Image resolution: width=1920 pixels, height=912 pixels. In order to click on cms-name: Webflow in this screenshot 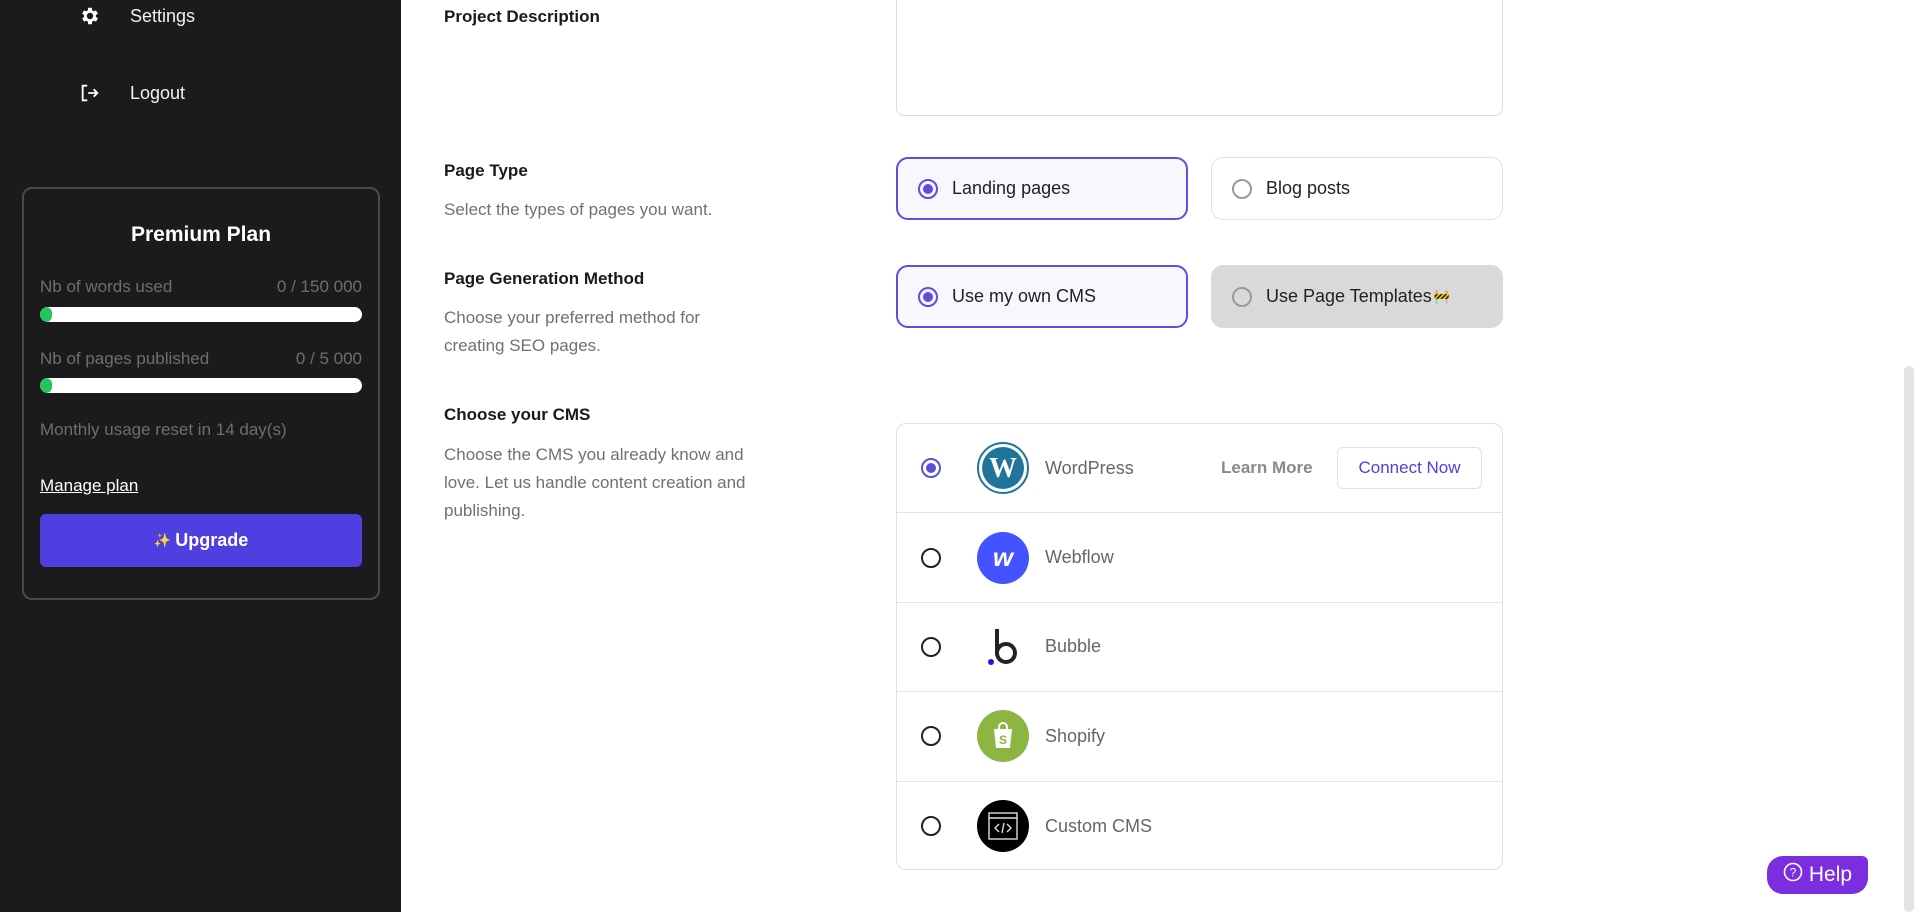, I will do `click(1079, 557)`.